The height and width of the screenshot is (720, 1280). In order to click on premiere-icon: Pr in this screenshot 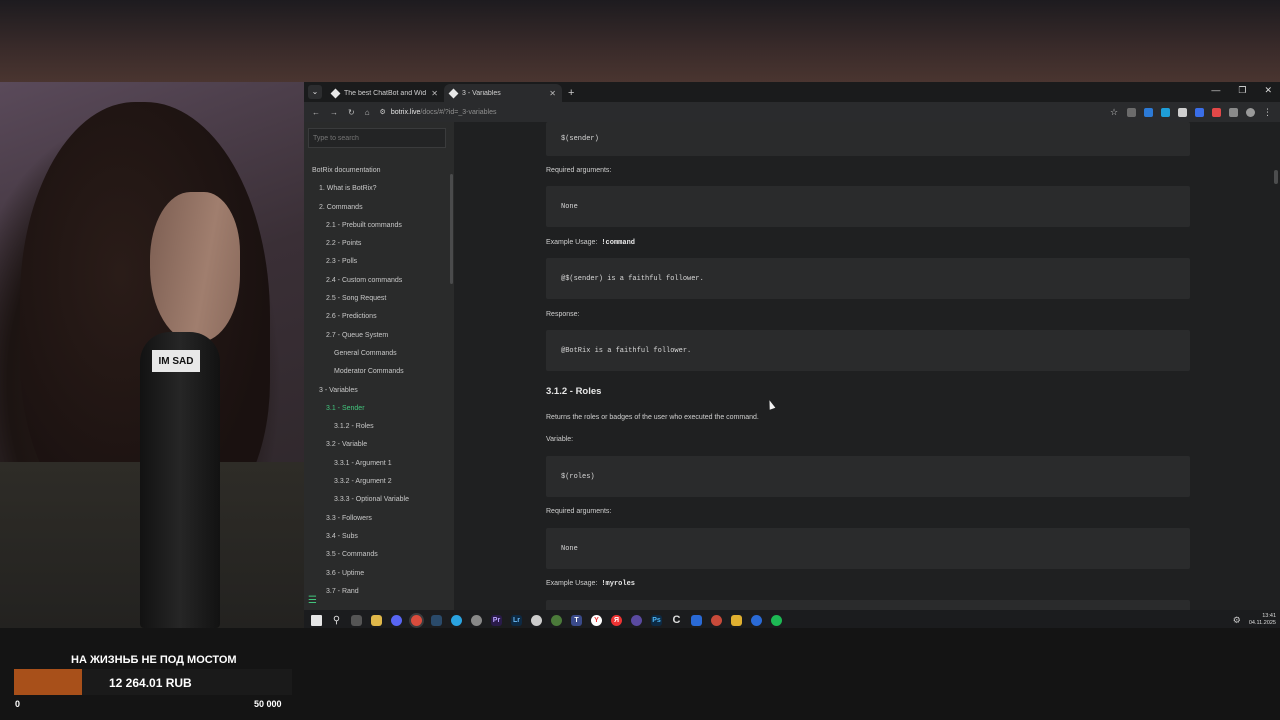, I will do `click(496, 620)`.